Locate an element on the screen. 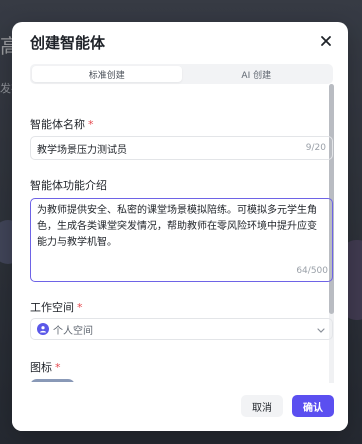  workspace-label: 工作空间 * is located at coordinates (56, 307).